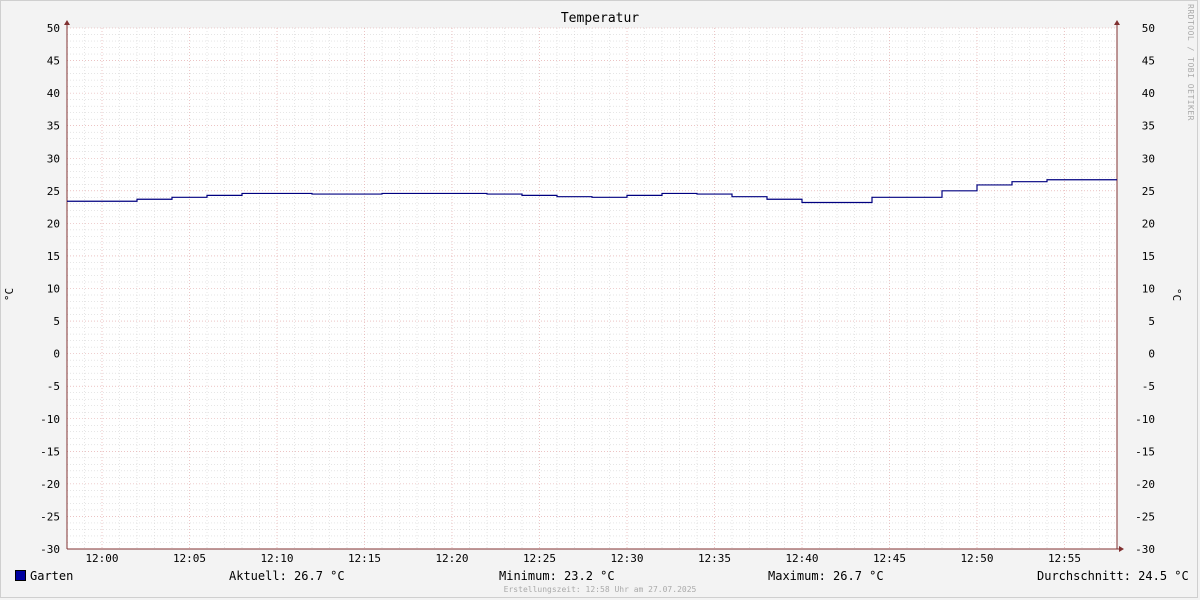 The width and height of the screenshot is (1200, 600). What do you see at coordinates (52, 576) in the screenshot?
I see `legend-series-name: Garten` at bounding box center [52, 576].